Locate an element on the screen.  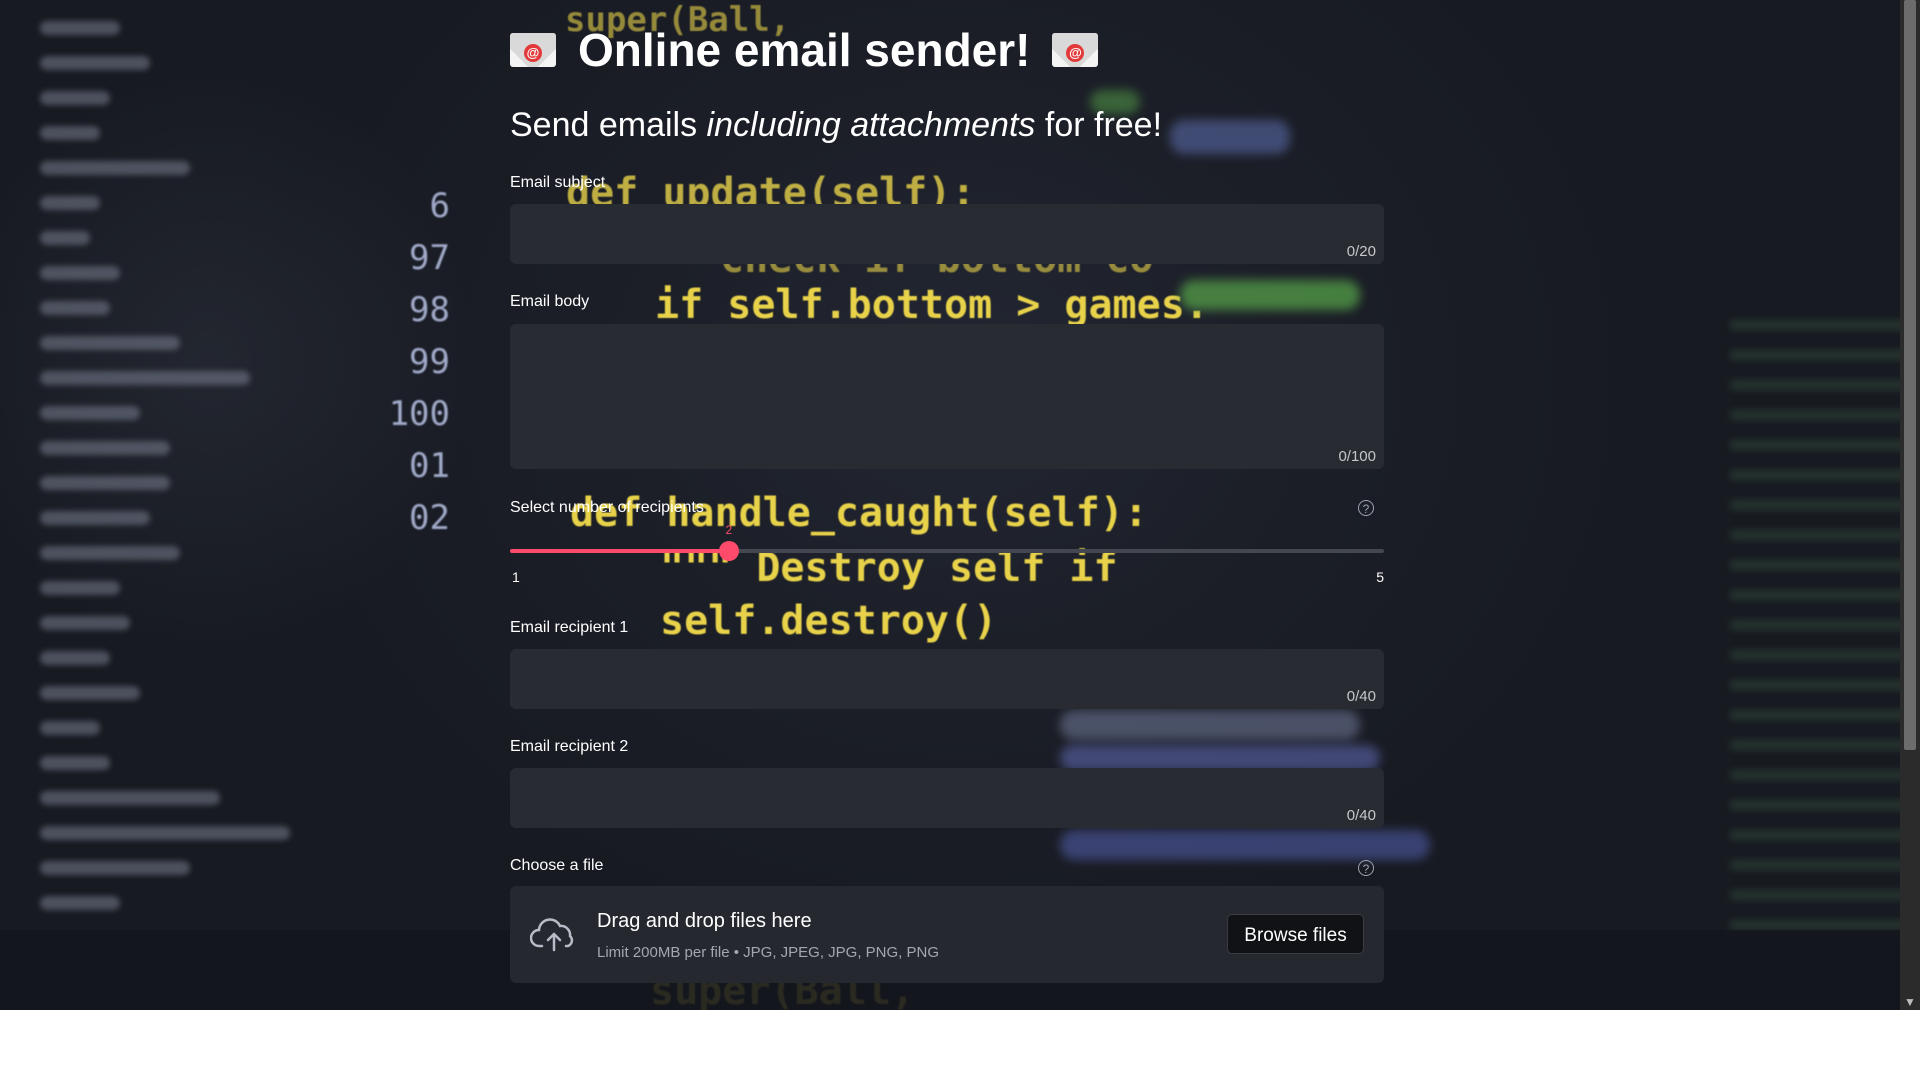
recipient-1-input: 0/40 is located at coordinates (947, 679).